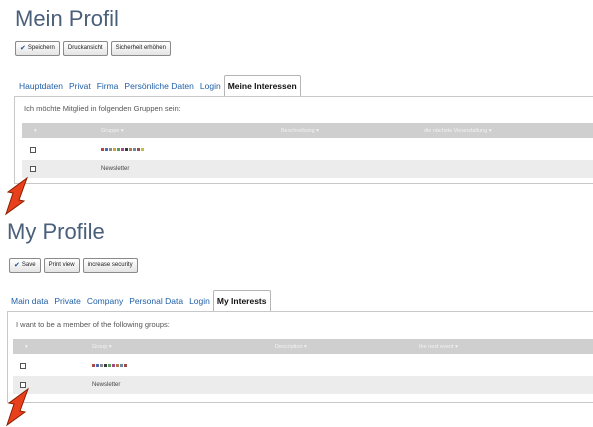 This screenshot has width=593, height=427. I want to click on column-next-event-label: die nächste Veranstaltung, so click(456, 130).